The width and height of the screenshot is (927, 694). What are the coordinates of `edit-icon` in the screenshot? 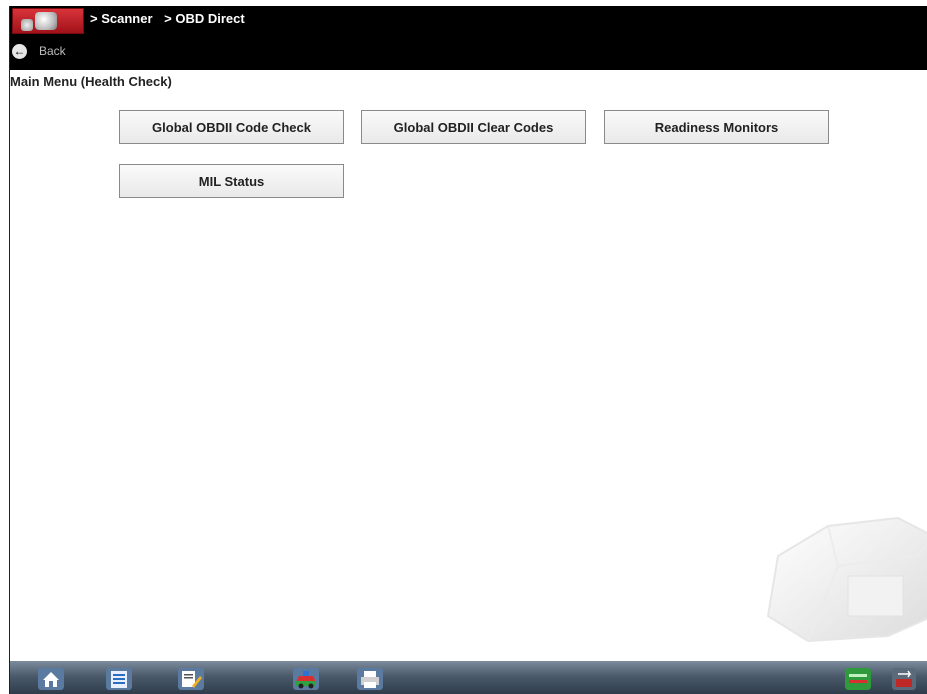 It's located at (191, 679).